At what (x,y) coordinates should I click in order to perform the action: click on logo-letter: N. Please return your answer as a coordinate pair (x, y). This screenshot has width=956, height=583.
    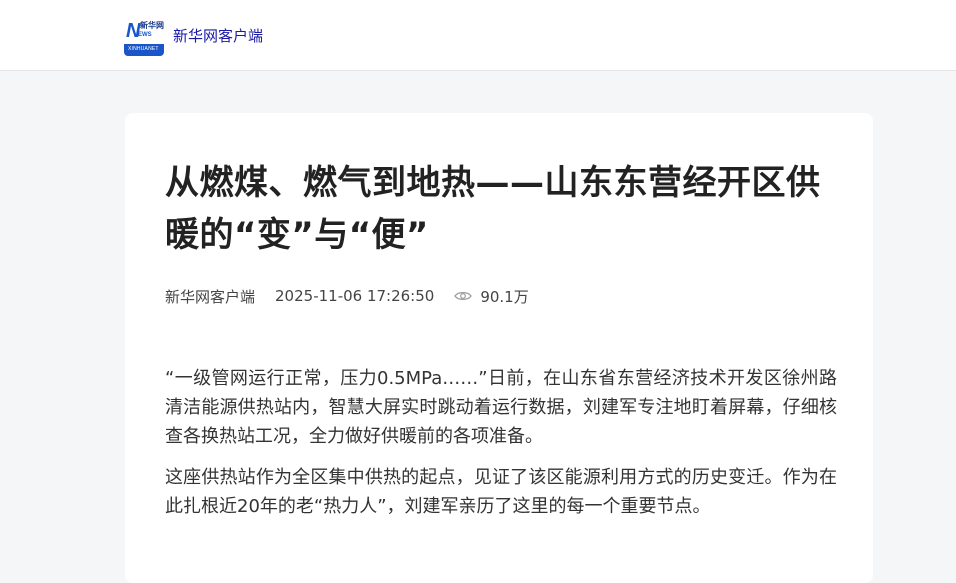
    Looking at the image, I should click on (133, 31).